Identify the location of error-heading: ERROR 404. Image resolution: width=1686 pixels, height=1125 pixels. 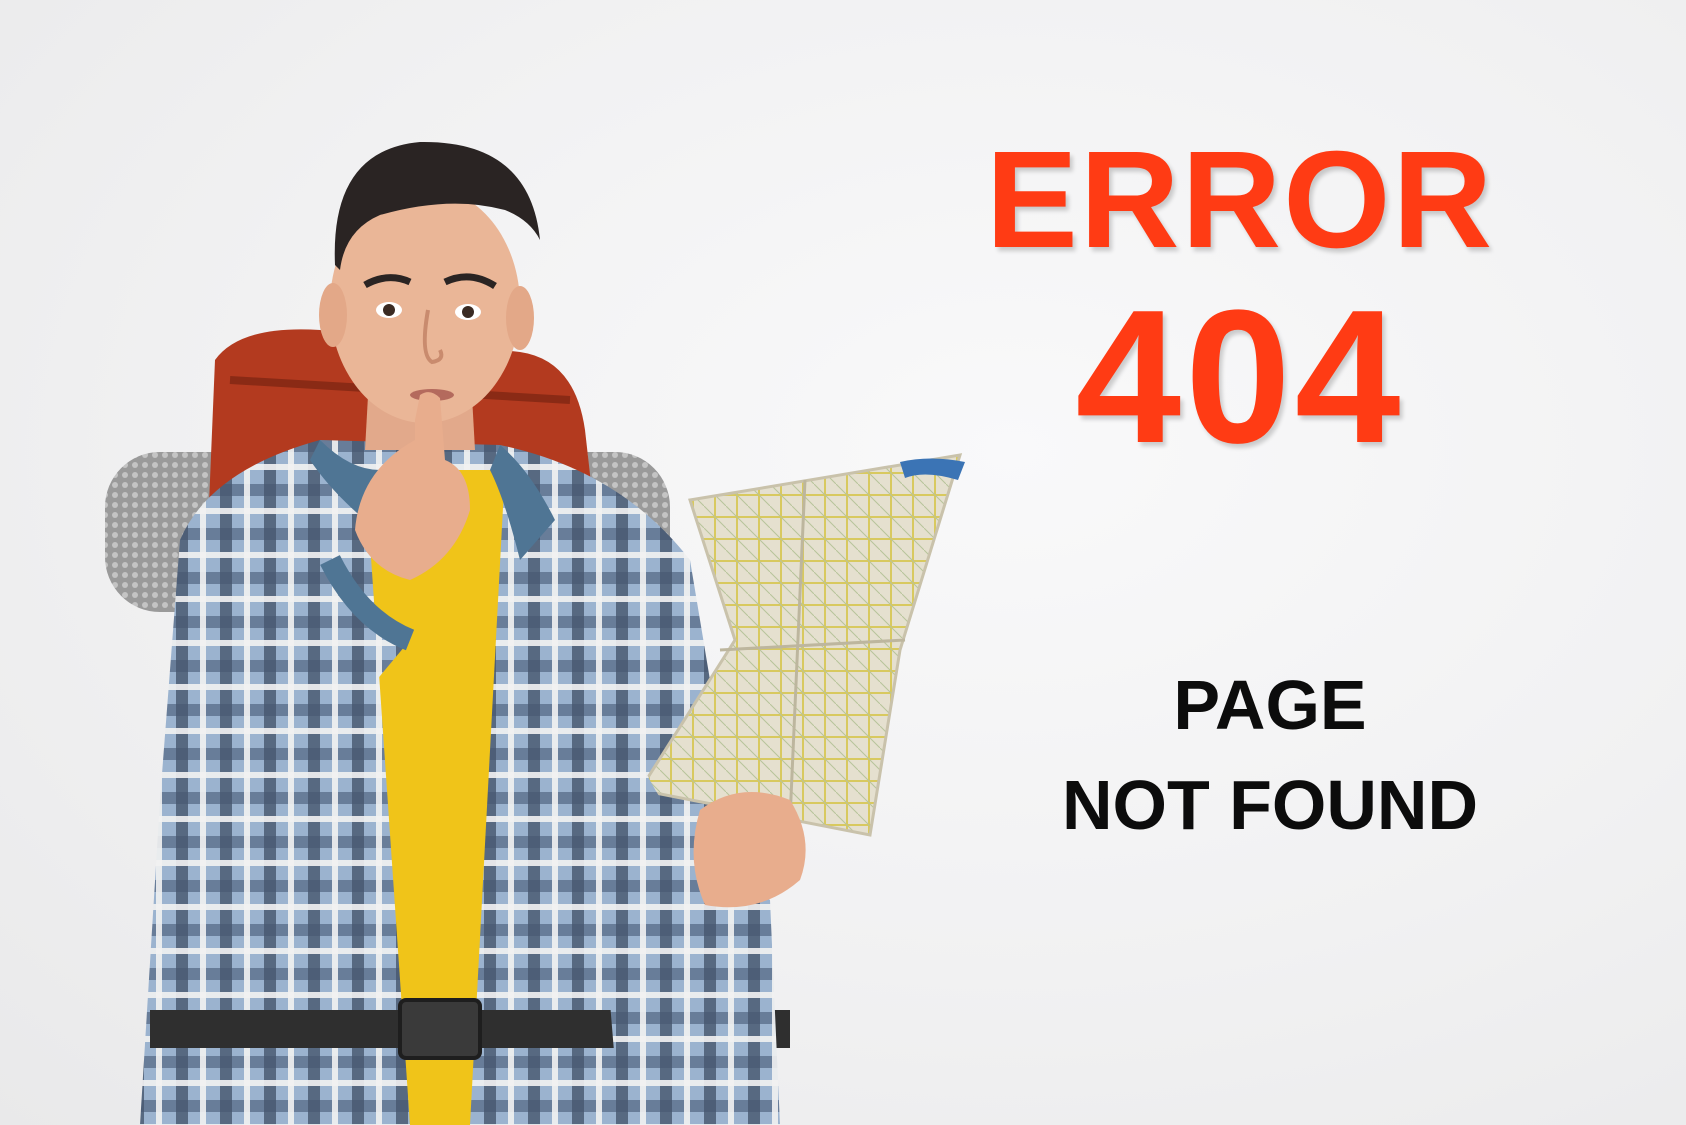
(1240, 301).